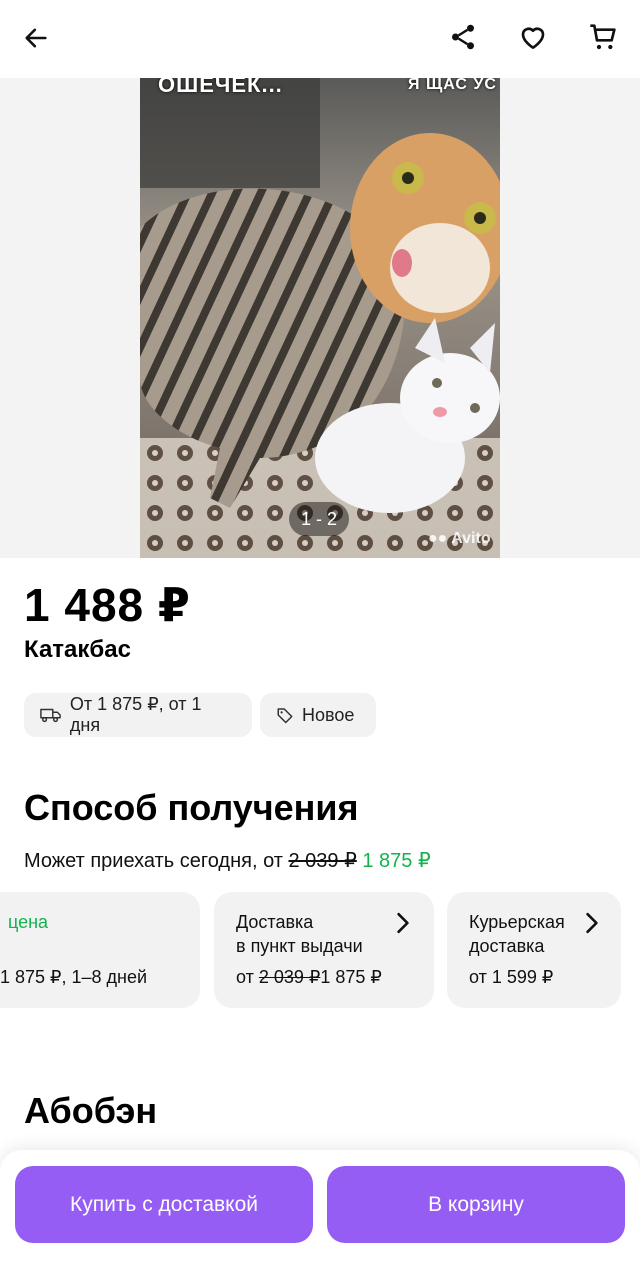  I want to click on delivery-chip: От 1 875 ₽, от 1 дня, so click(138, 715).